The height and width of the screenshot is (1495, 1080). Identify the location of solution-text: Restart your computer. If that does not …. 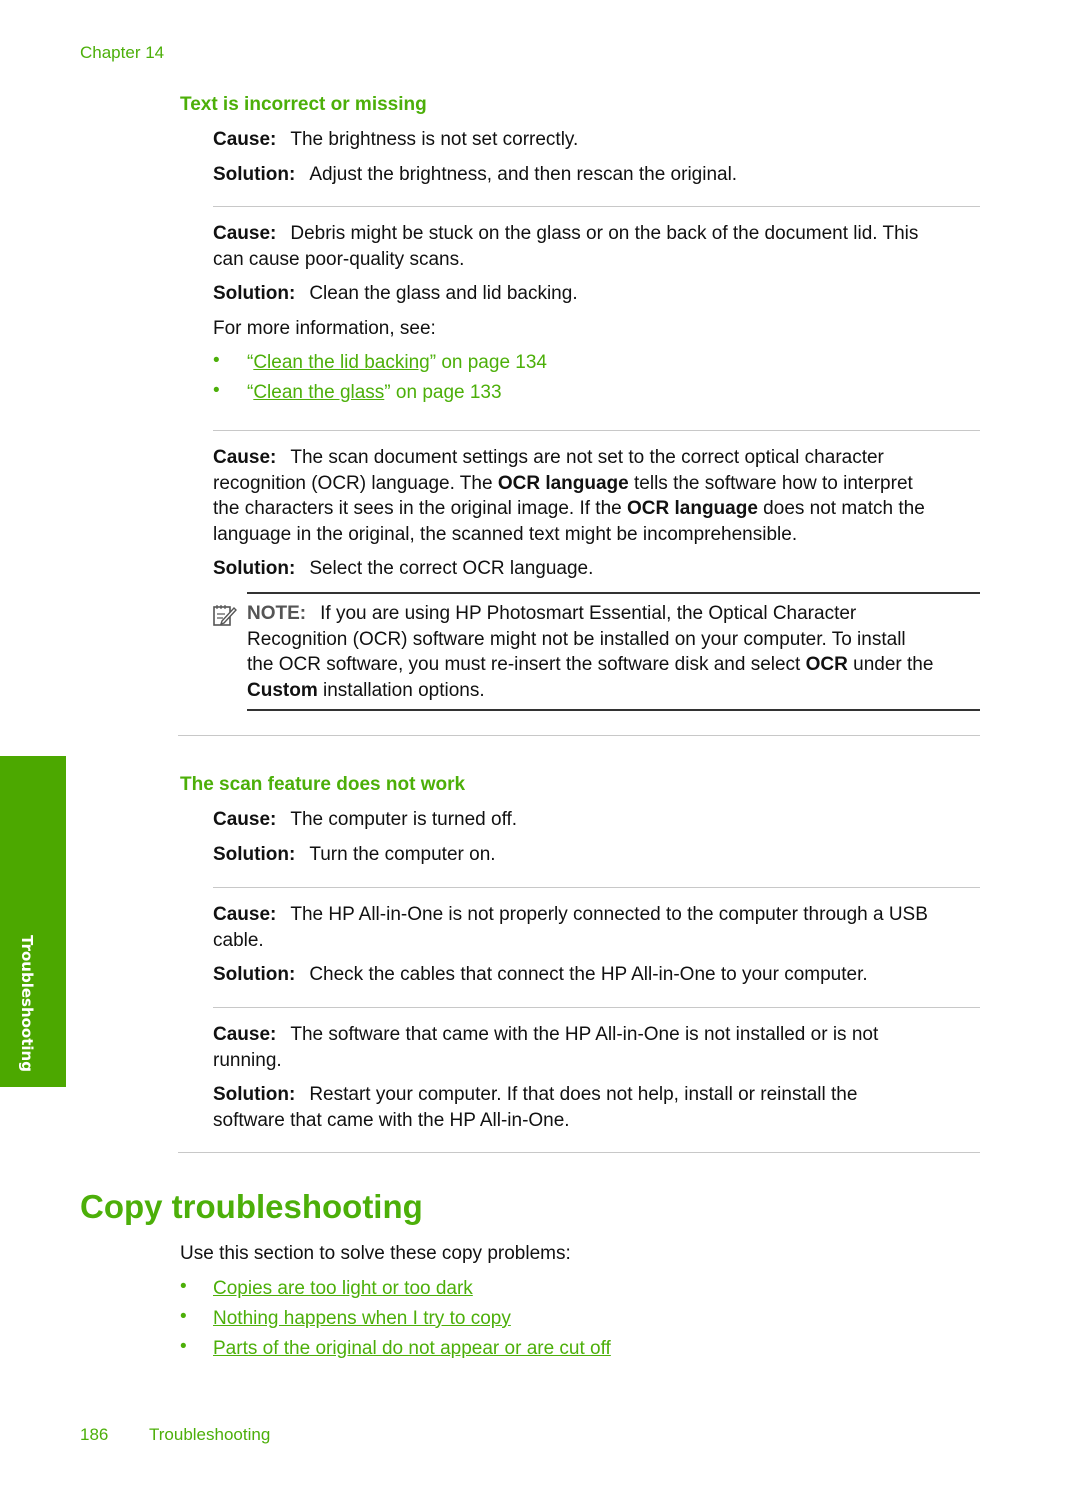
(583, 1094).